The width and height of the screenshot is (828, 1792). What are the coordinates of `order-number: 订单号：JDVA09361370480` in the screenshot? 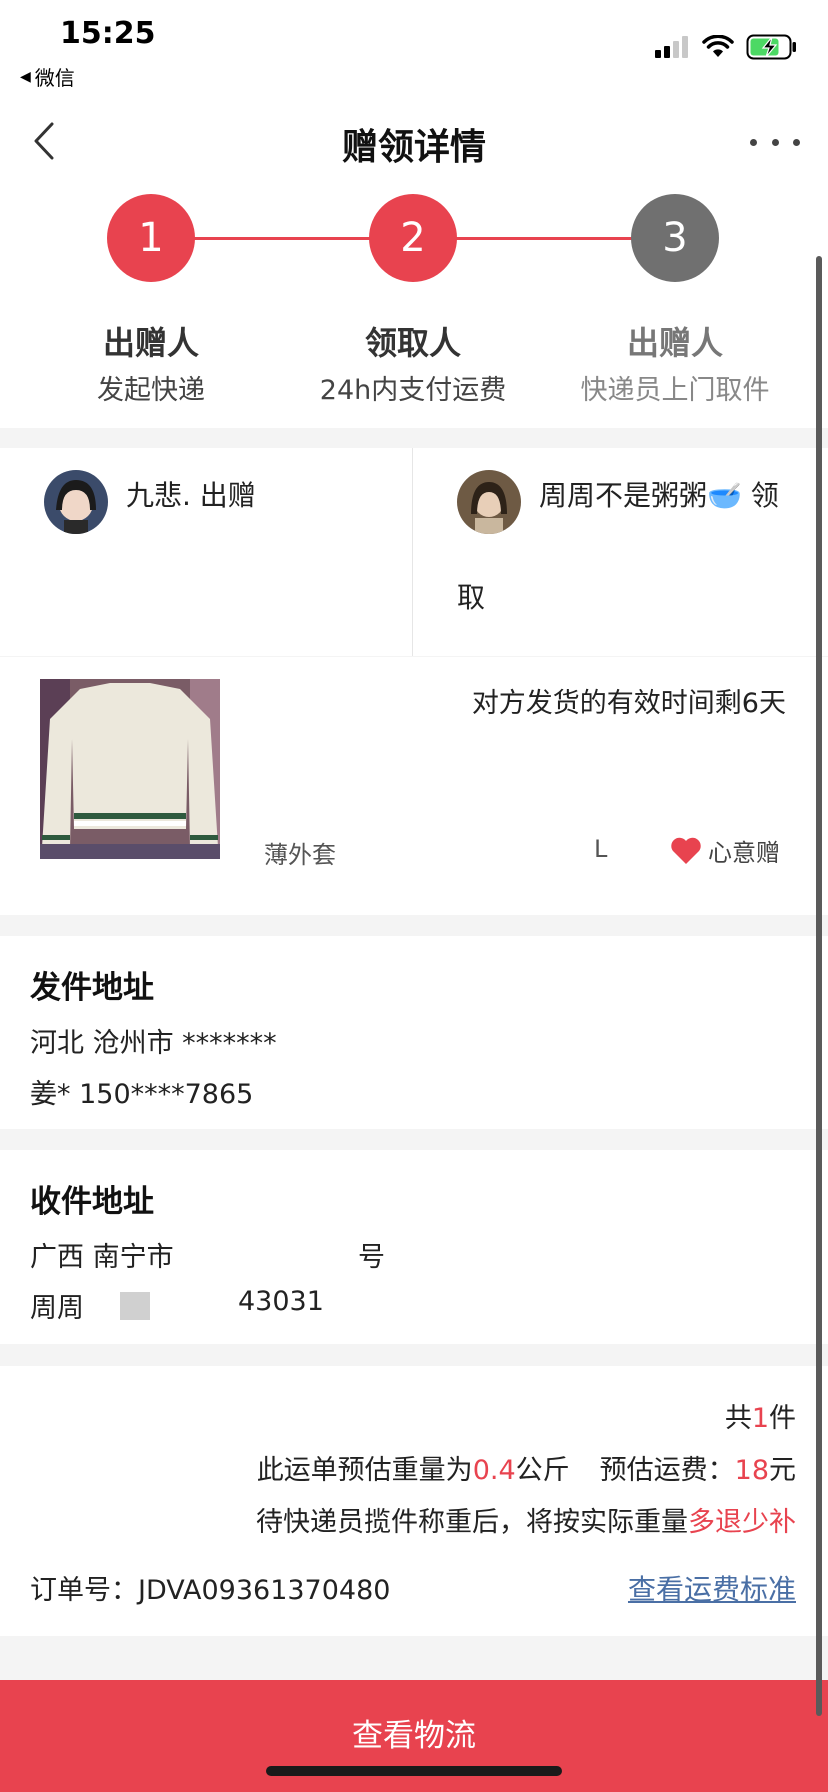 It's located at (210, 1587).